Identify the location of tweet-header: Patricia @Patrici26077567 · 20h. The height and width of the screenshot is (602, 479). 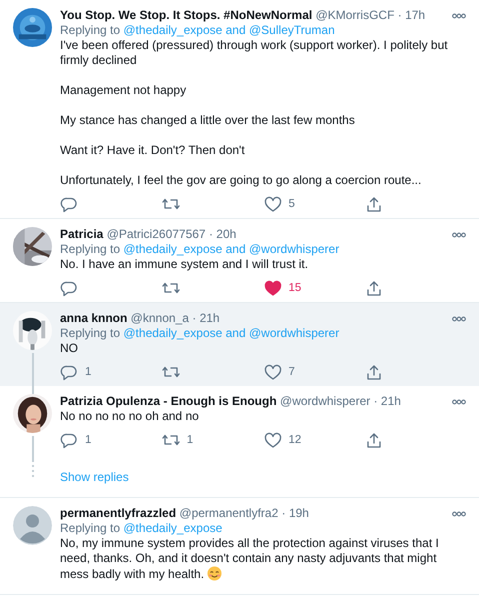
(149, 234).